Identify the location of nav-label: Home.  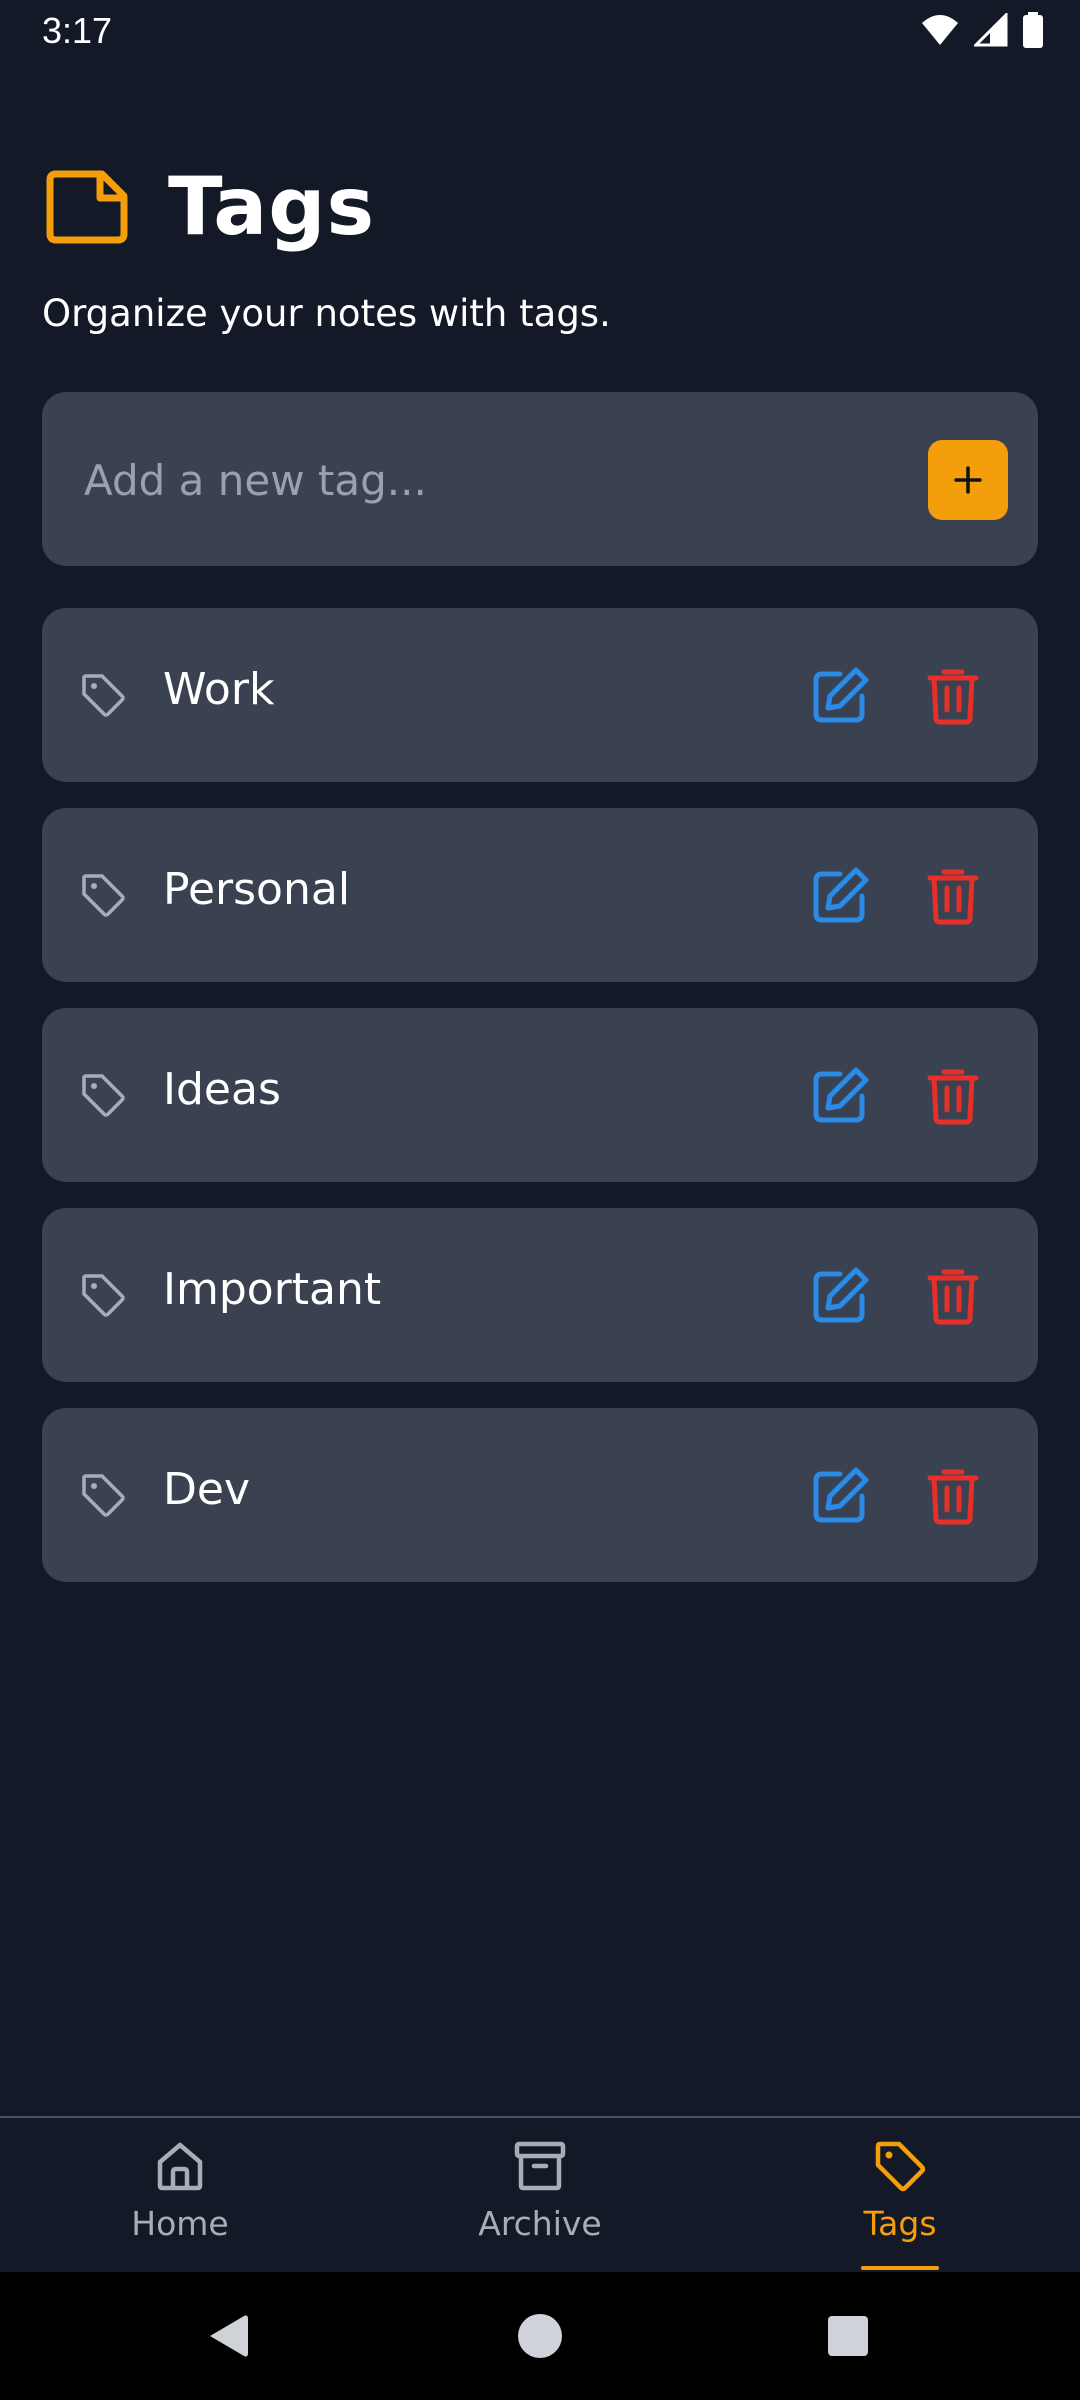
(180, 2223).